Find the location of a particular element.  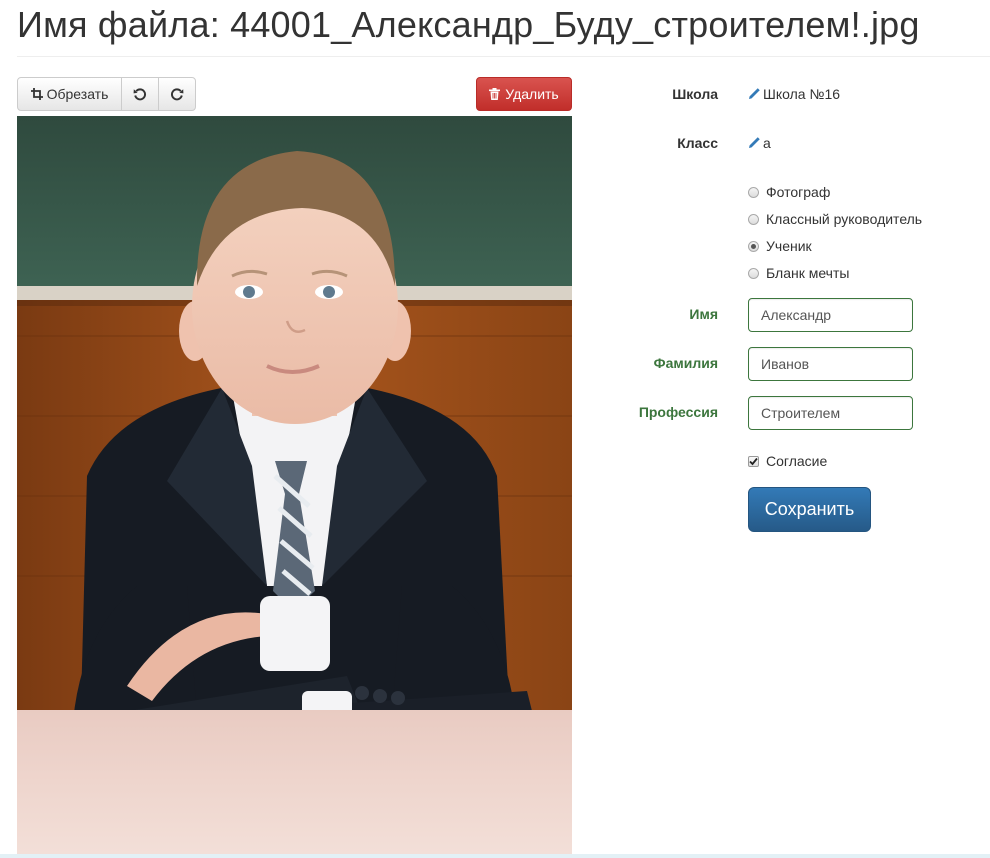

rotate-left-icon is located at coordinates (140, 94).